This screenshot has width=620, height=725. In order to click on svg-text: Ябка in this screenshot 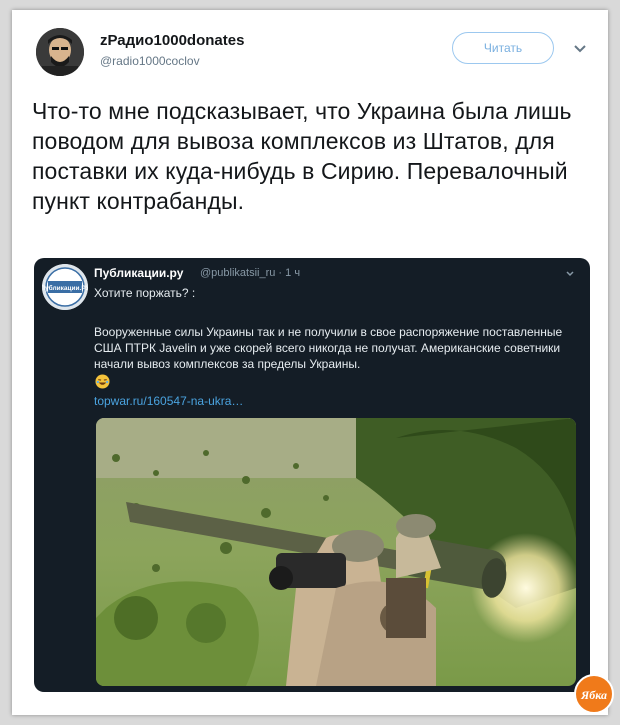, I will do `click(593, 695)`.